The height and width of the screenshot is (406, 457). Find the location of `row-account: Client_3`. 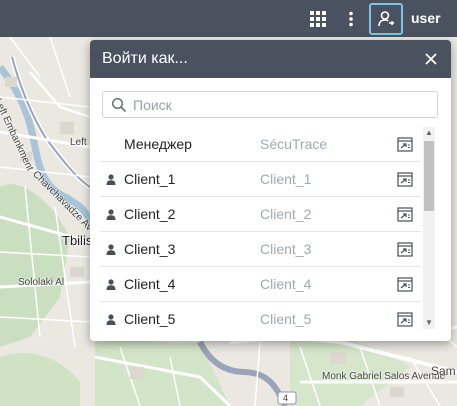

row-account: Client_3 is located at coordinates (286, 249).